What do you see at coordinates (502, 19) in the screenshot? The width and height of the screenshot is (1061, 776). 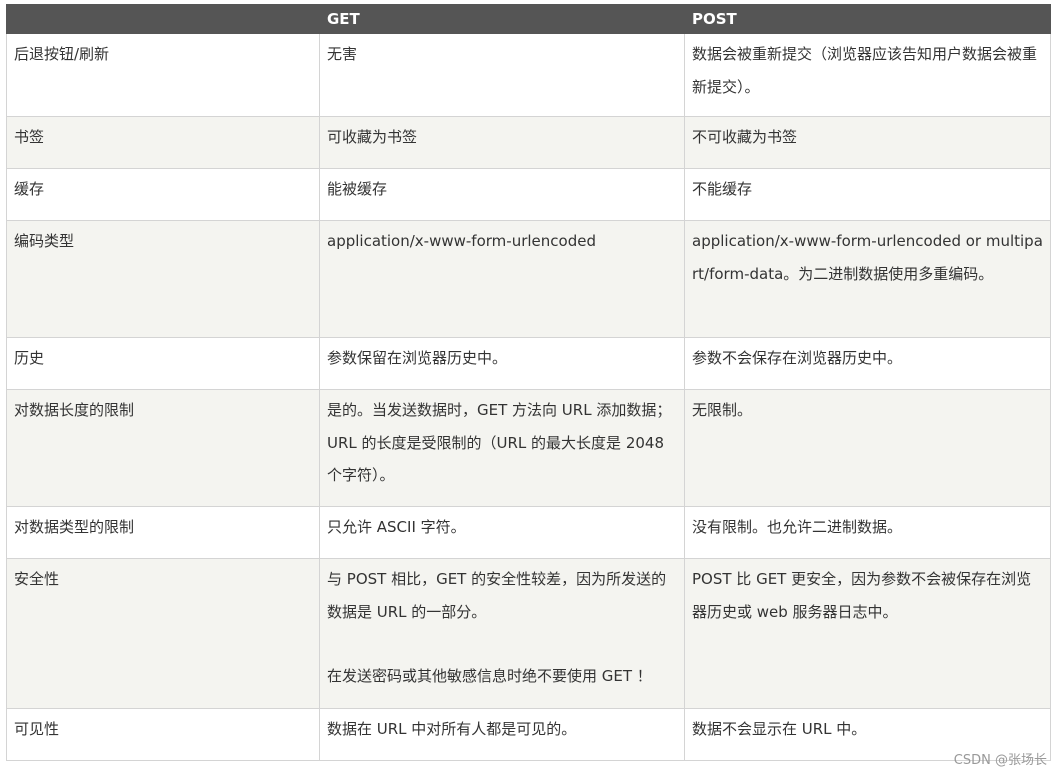 I see `header-get: GET` at bounding box center [502, 19].